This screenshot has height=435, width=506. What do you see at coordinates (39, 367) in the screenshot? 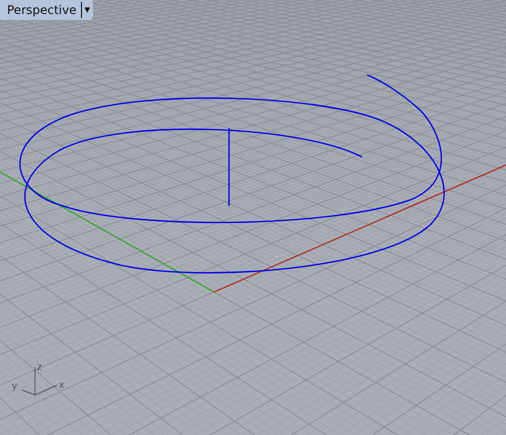
I see `axis-label: z` at bounding box center [39, 367].